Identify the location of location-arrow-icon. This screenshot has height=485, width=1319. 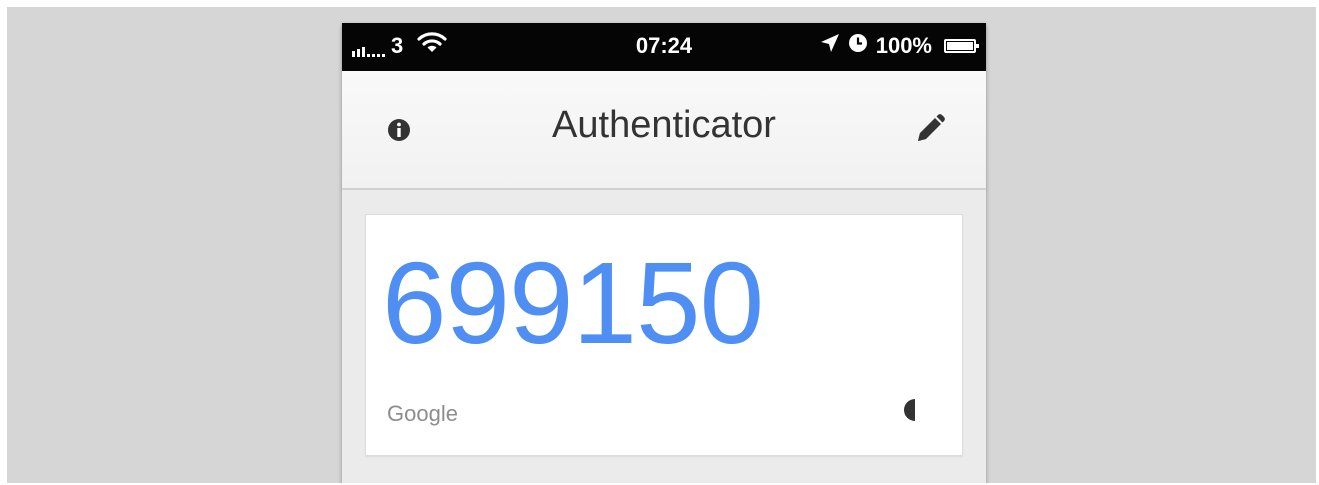
(830, 46).